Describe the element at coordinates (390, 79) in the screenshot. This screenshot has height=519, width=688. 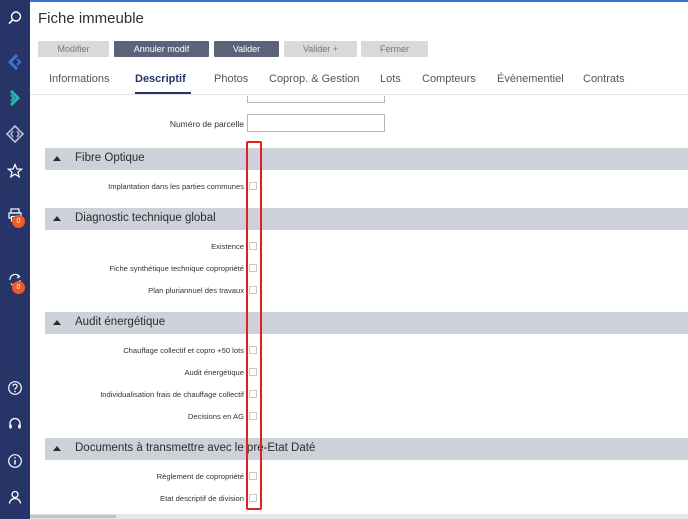
I see `tab-lots: Lots` at that location.